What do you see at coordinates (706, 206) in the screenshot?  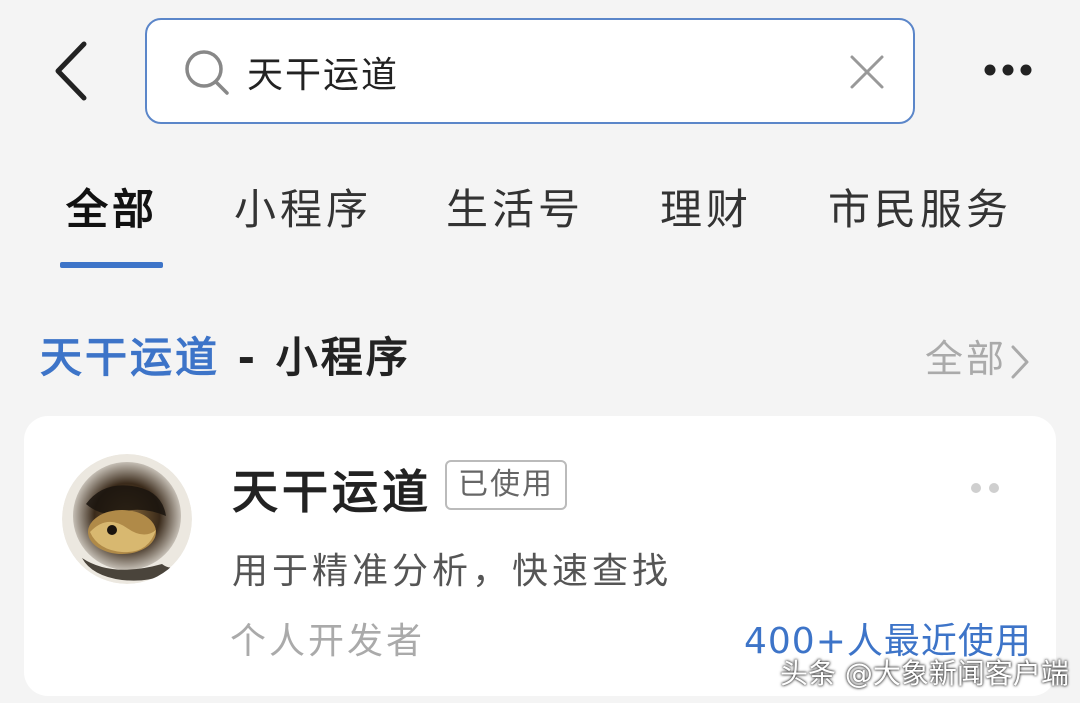 I see `tab-finance: 理财` at bounding box center [706, 206].